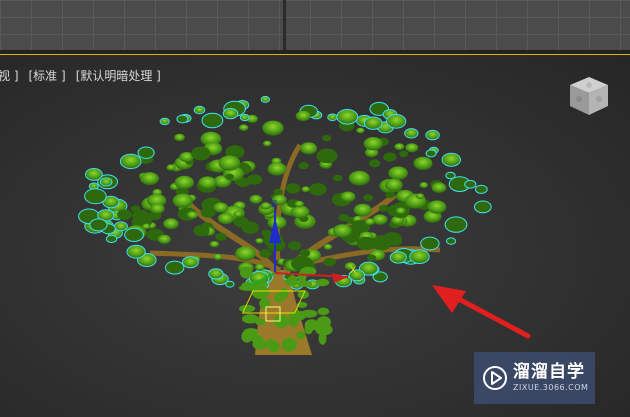 This screenshot has height=417, width=630. I want to click on watermark-url: ZIXUE.3066.COM, so click(551, 387).